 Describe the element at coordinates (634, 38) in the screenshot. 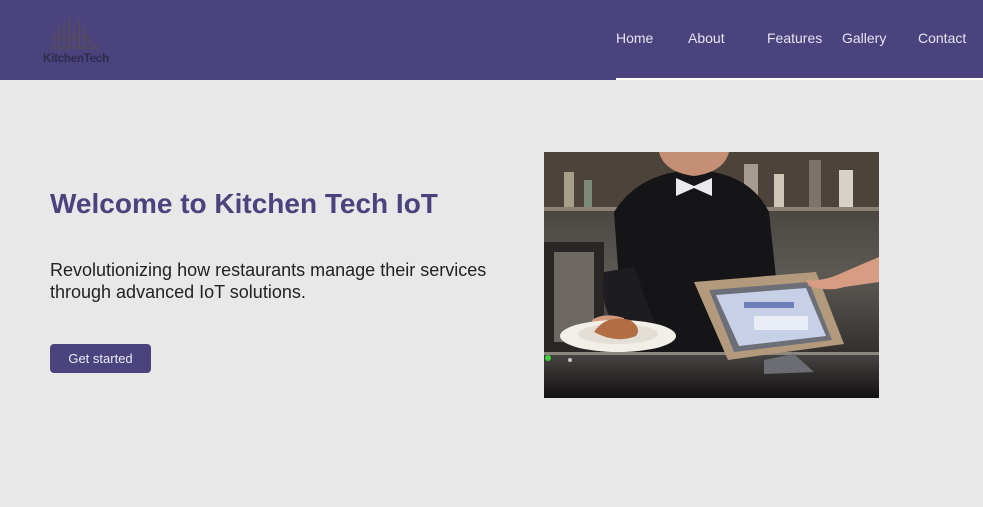

I see `nav-link-home: Home` at that location.